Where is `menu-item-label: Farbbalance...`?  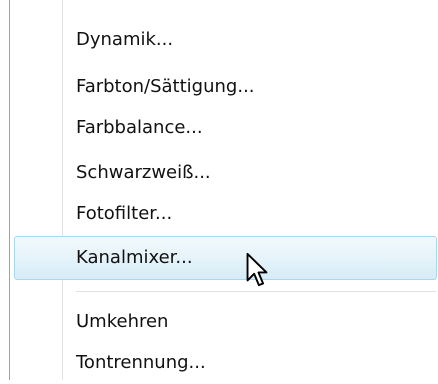 menu-item-label: Farbbalance... is located at coordinates (139, 127).